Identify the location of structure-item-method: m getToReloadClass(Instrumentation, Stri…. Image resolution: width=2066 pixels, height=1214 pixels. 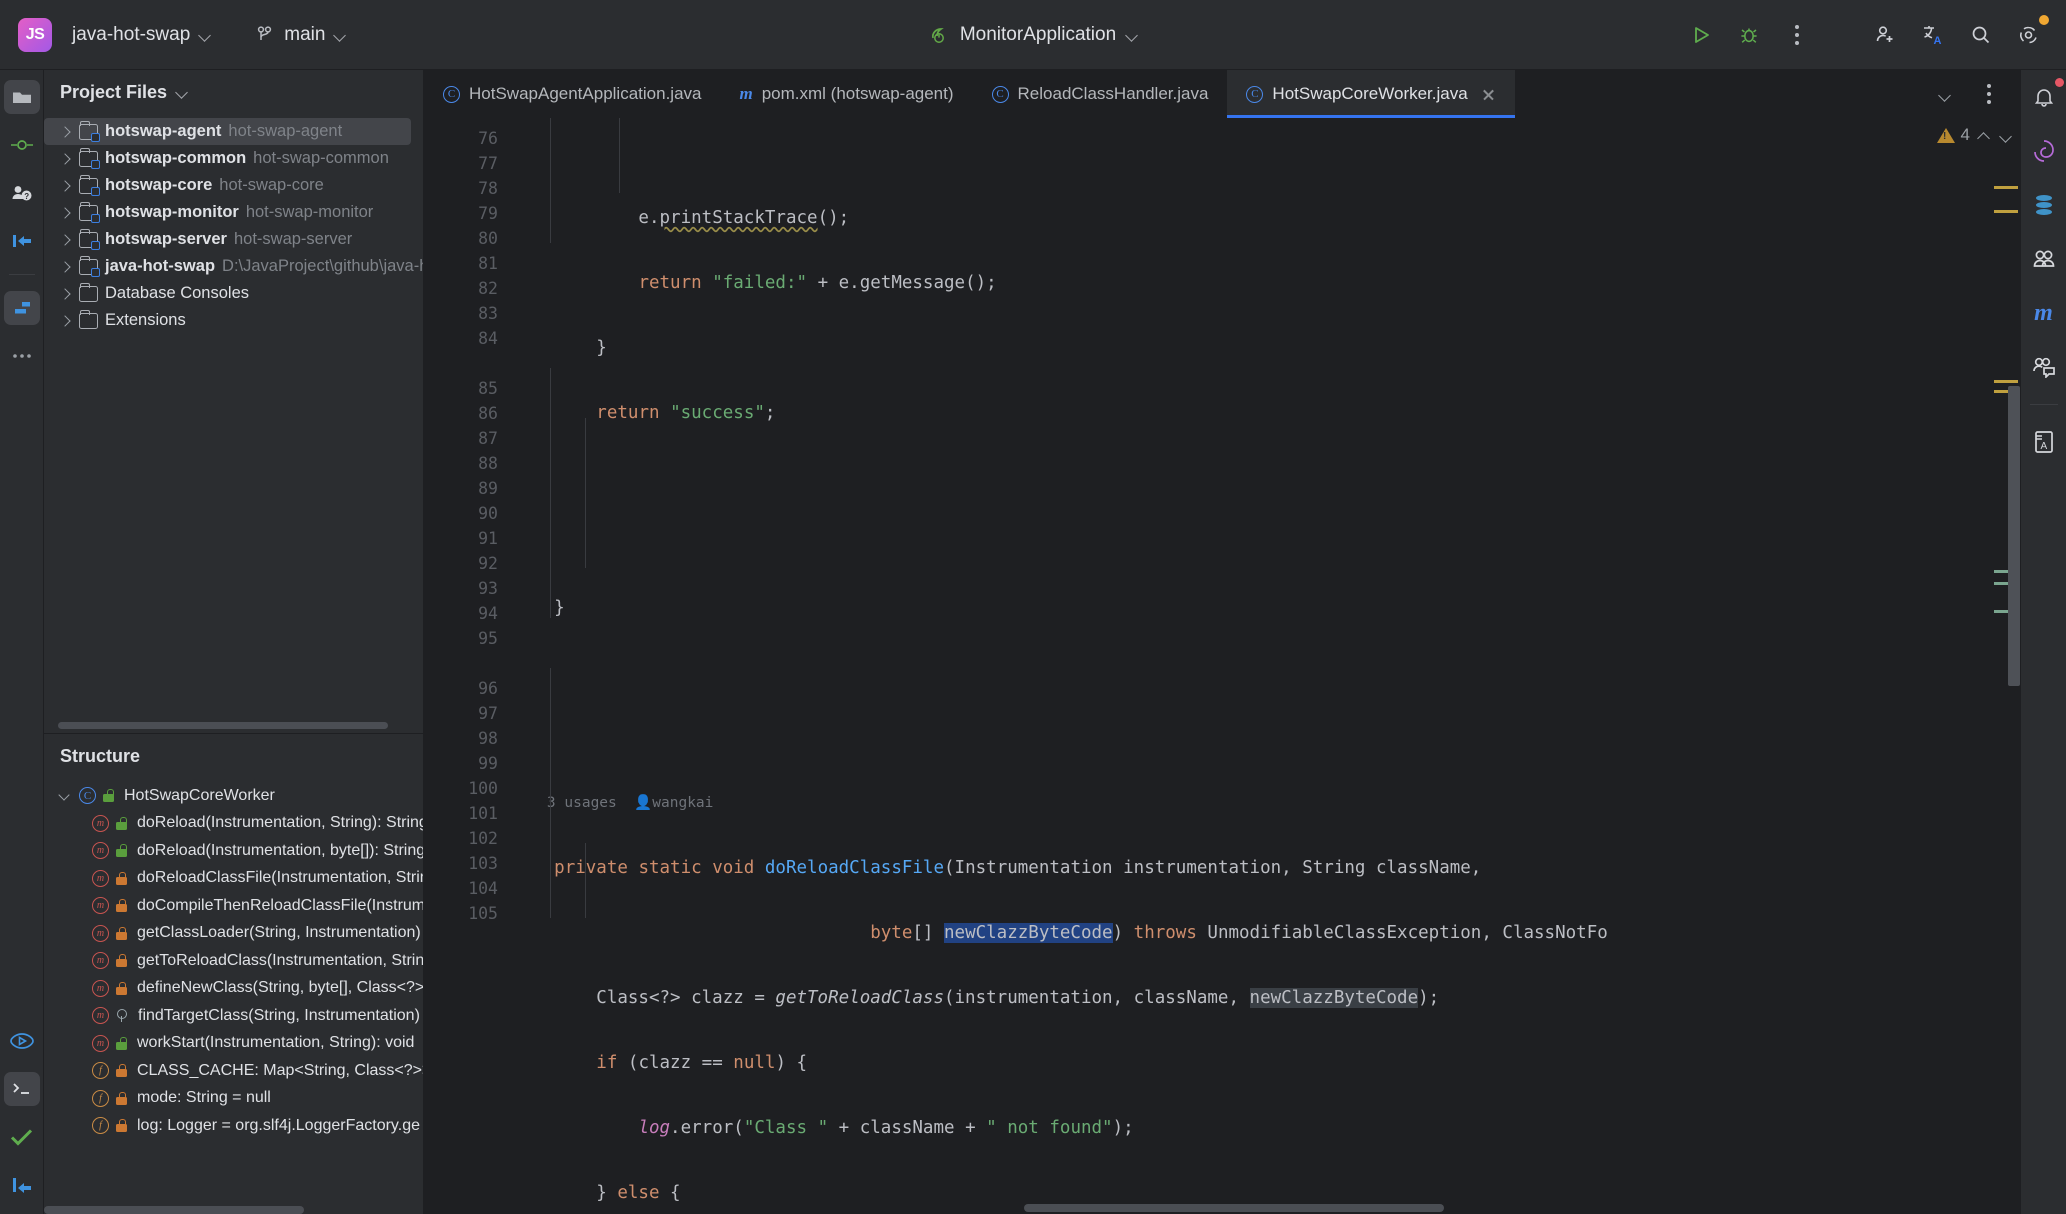
(233, 961).